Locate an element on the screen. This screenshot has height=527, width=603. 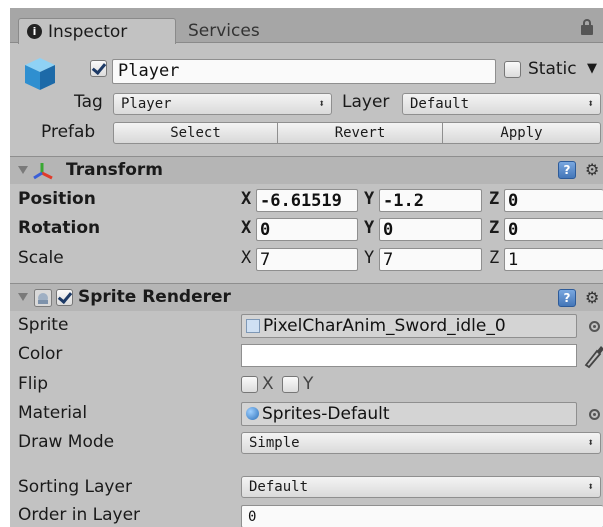
sprite-value: PixelCharAnim_Sword_idle_0 is located at coordinates (384, 326).